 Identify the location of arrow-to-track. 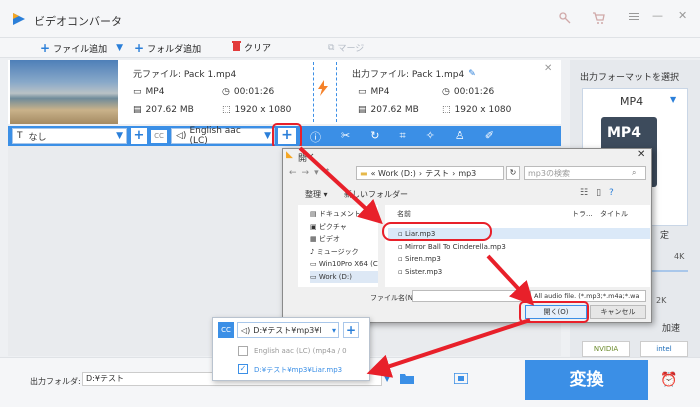
(448, 348).